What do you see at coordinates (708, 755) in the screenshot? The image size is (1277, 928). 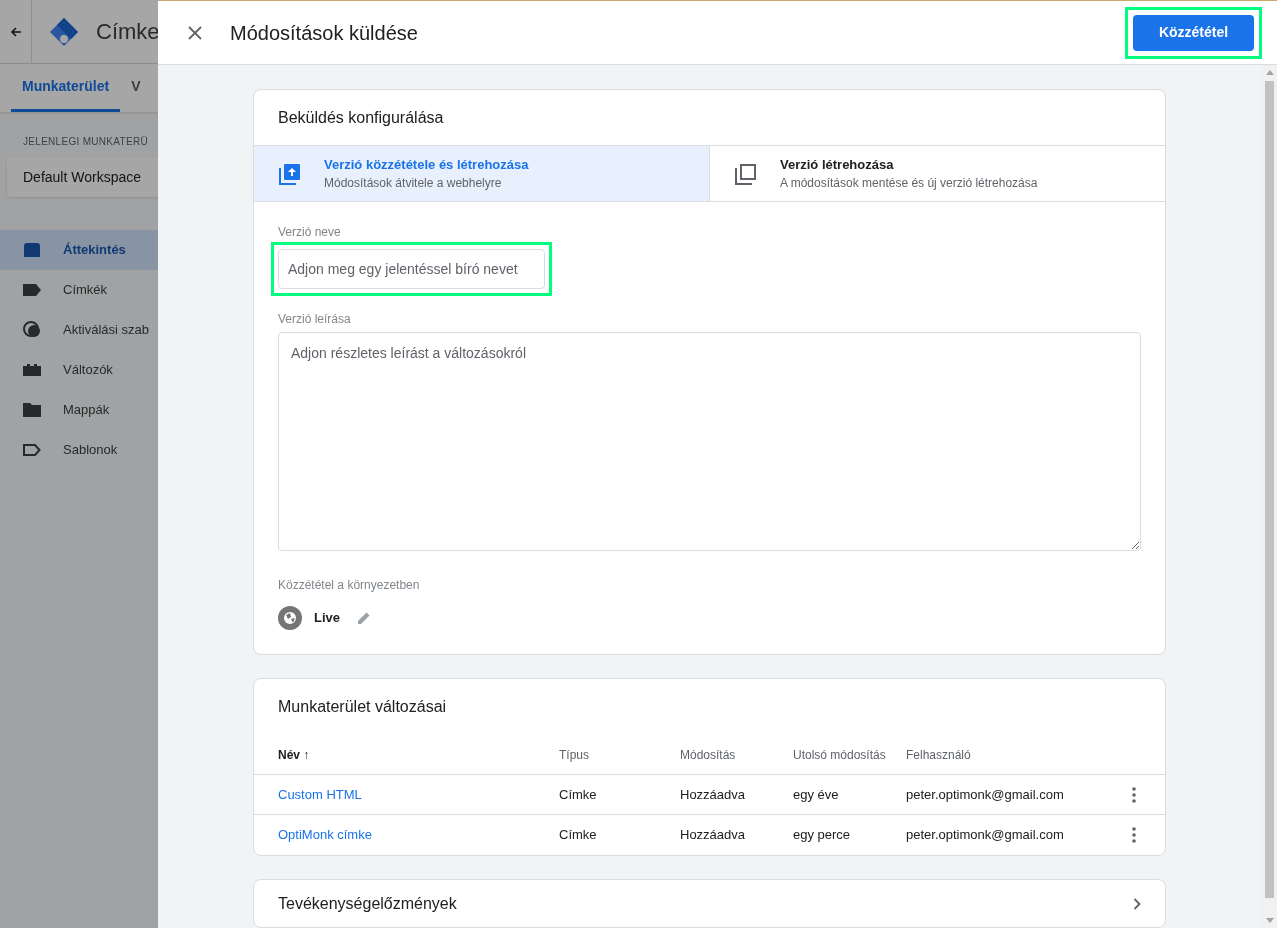 I see `column-header: Módosítás` at bounding box center [708, 755].